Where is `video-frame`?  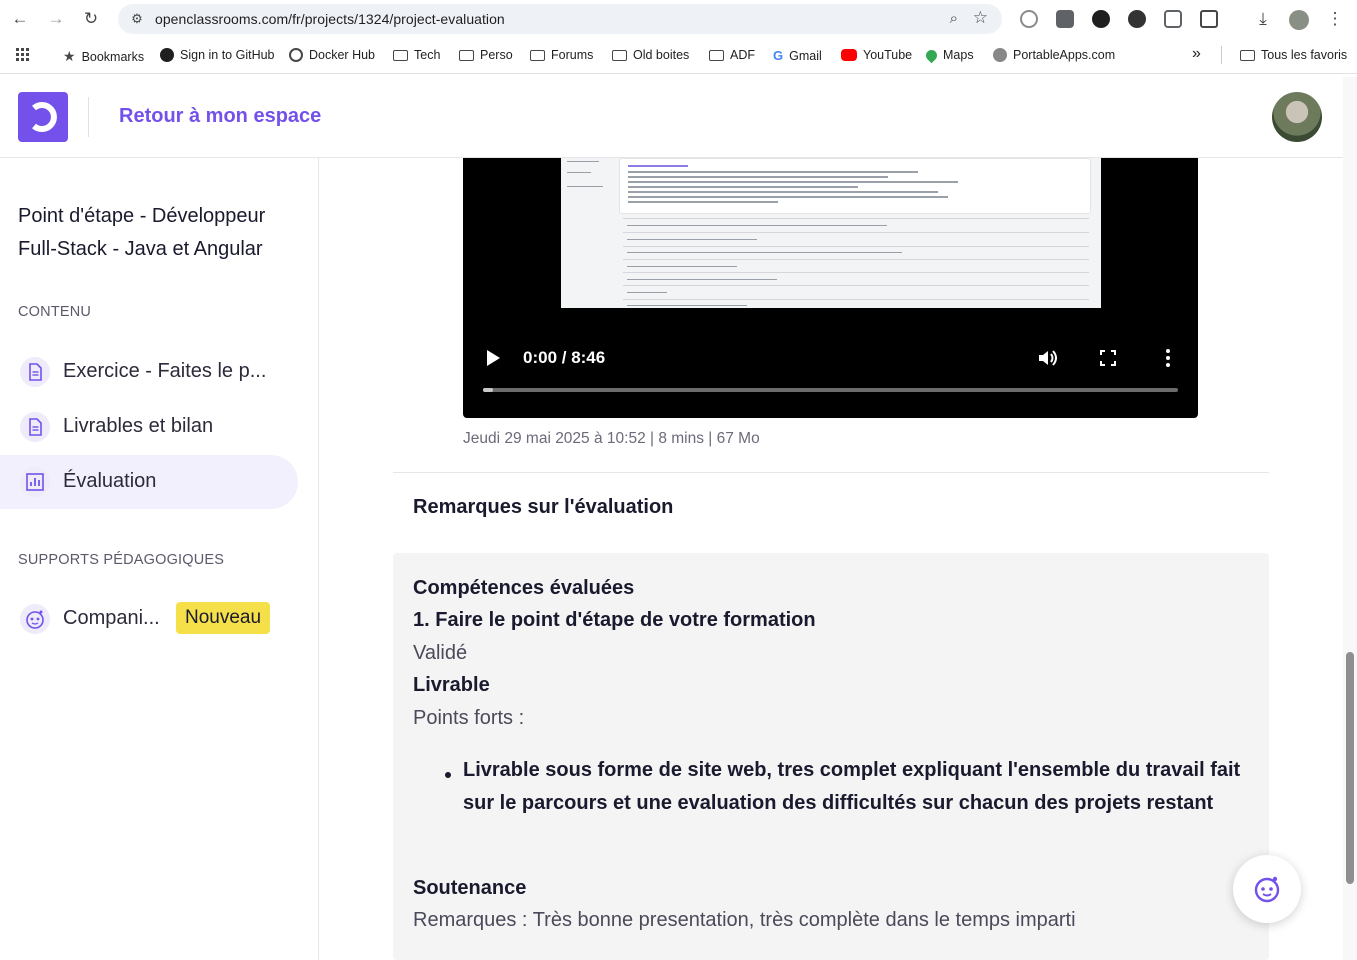
video-frame is located at coordinates (831, 233).